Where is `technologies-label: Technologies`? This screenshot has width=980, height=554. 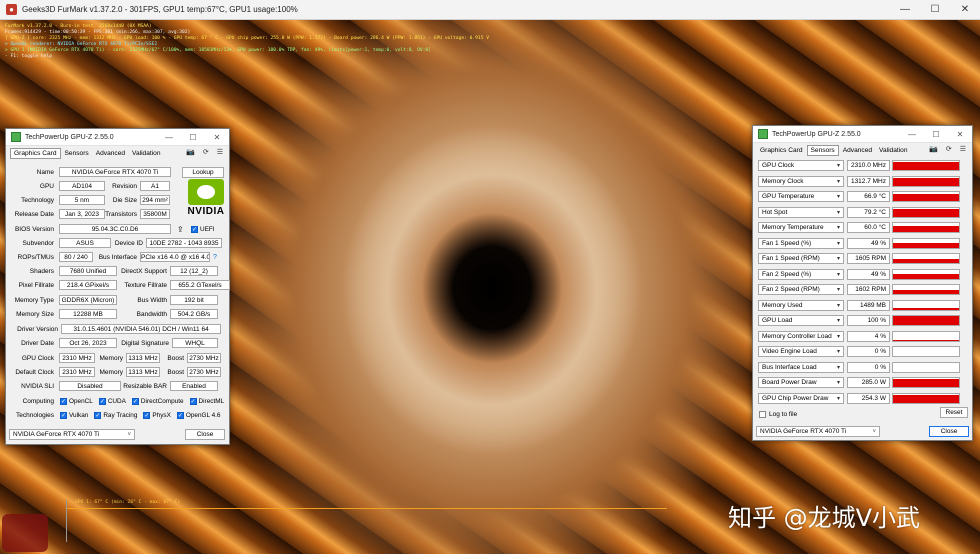 technologies-label: Technologies is located at coordinates (35, 415).